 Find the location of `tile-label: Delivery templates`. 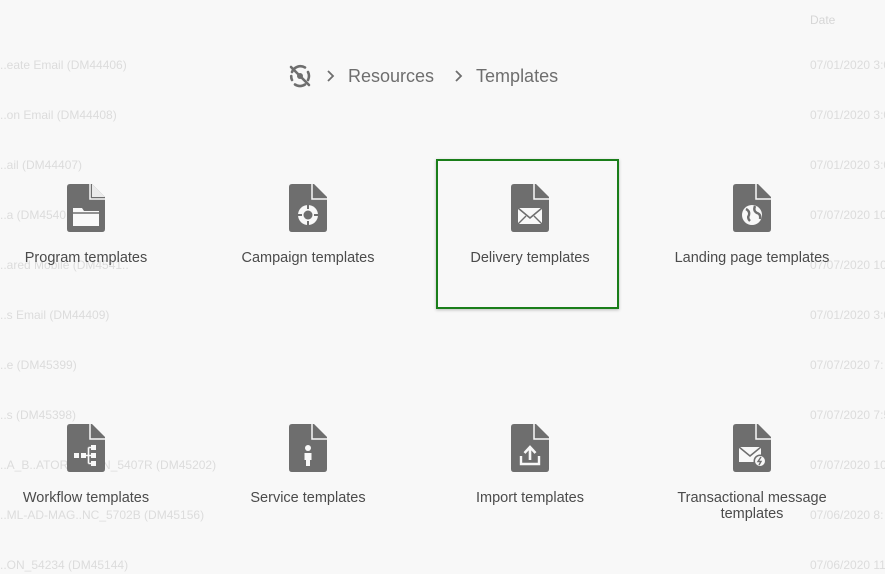

tile-label: Delivery templates is located at coordinates (530, 258).